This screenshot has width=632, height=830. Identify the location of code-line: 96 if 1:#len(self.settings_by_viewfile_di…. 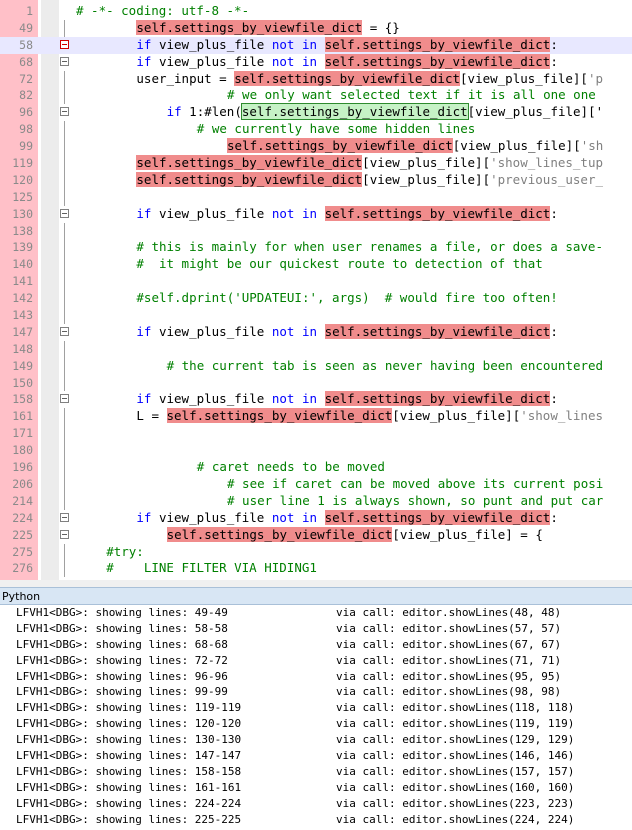
(316, 112).